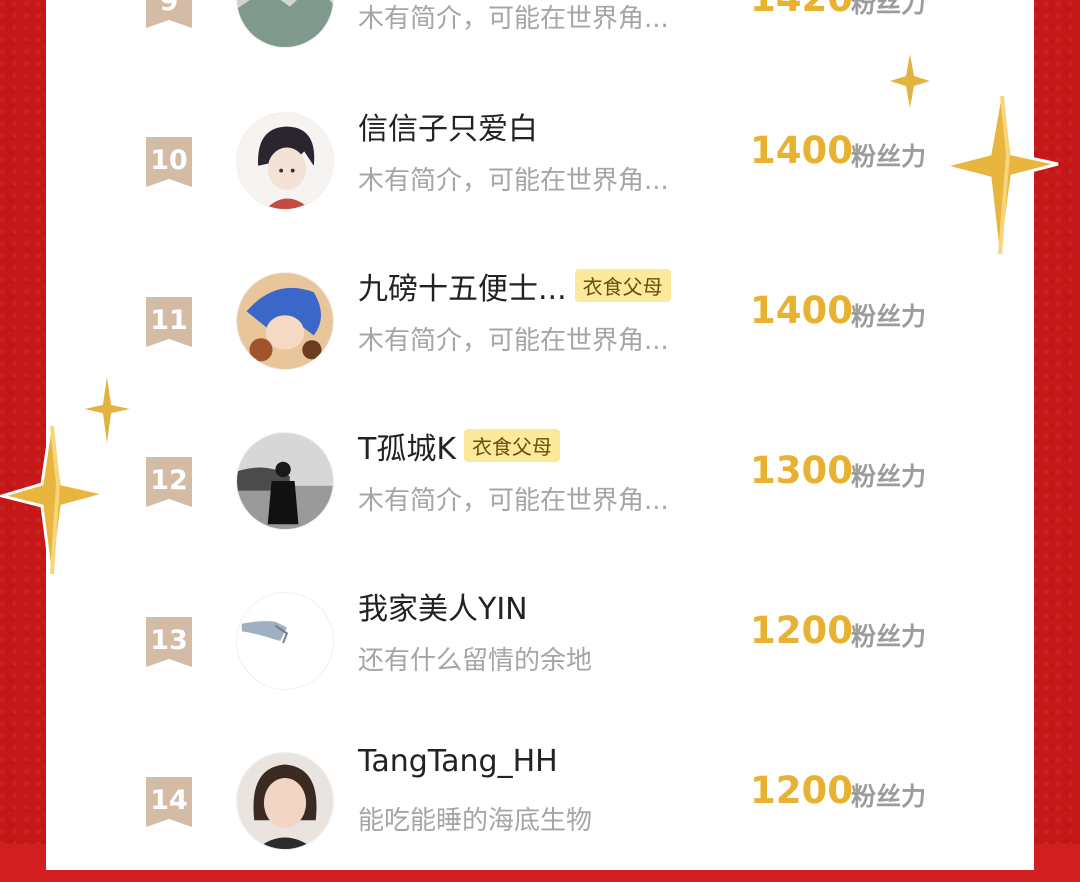  Describe the element at coordinates (169, 14) in the screenshot. I see `rank-badge: 9` at that location.